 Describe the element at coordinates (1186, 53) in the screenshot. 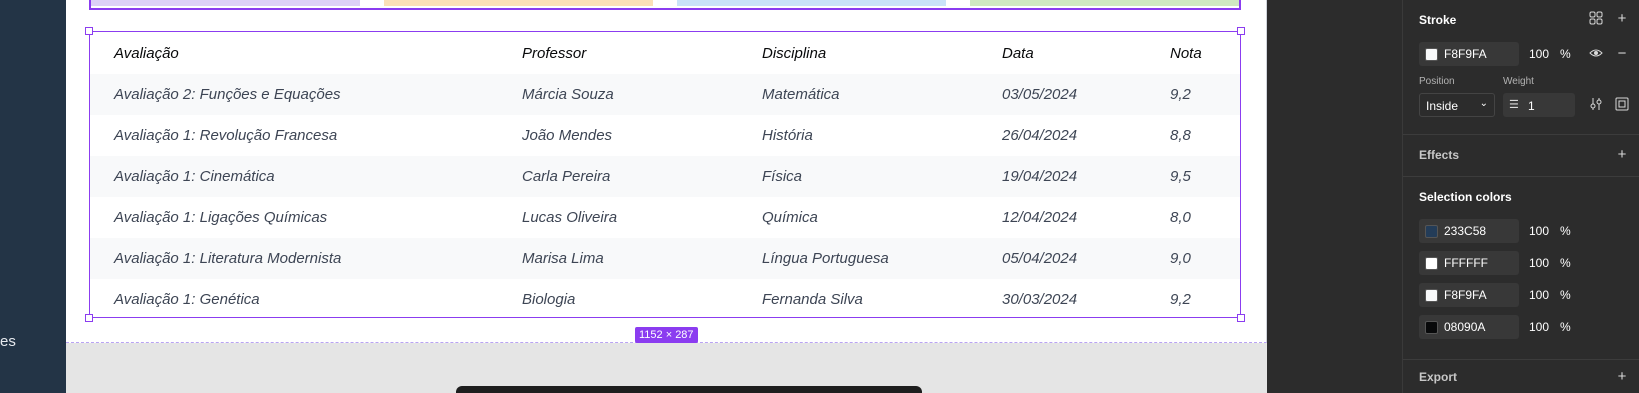

I see `header-nota: Nota` at that location.